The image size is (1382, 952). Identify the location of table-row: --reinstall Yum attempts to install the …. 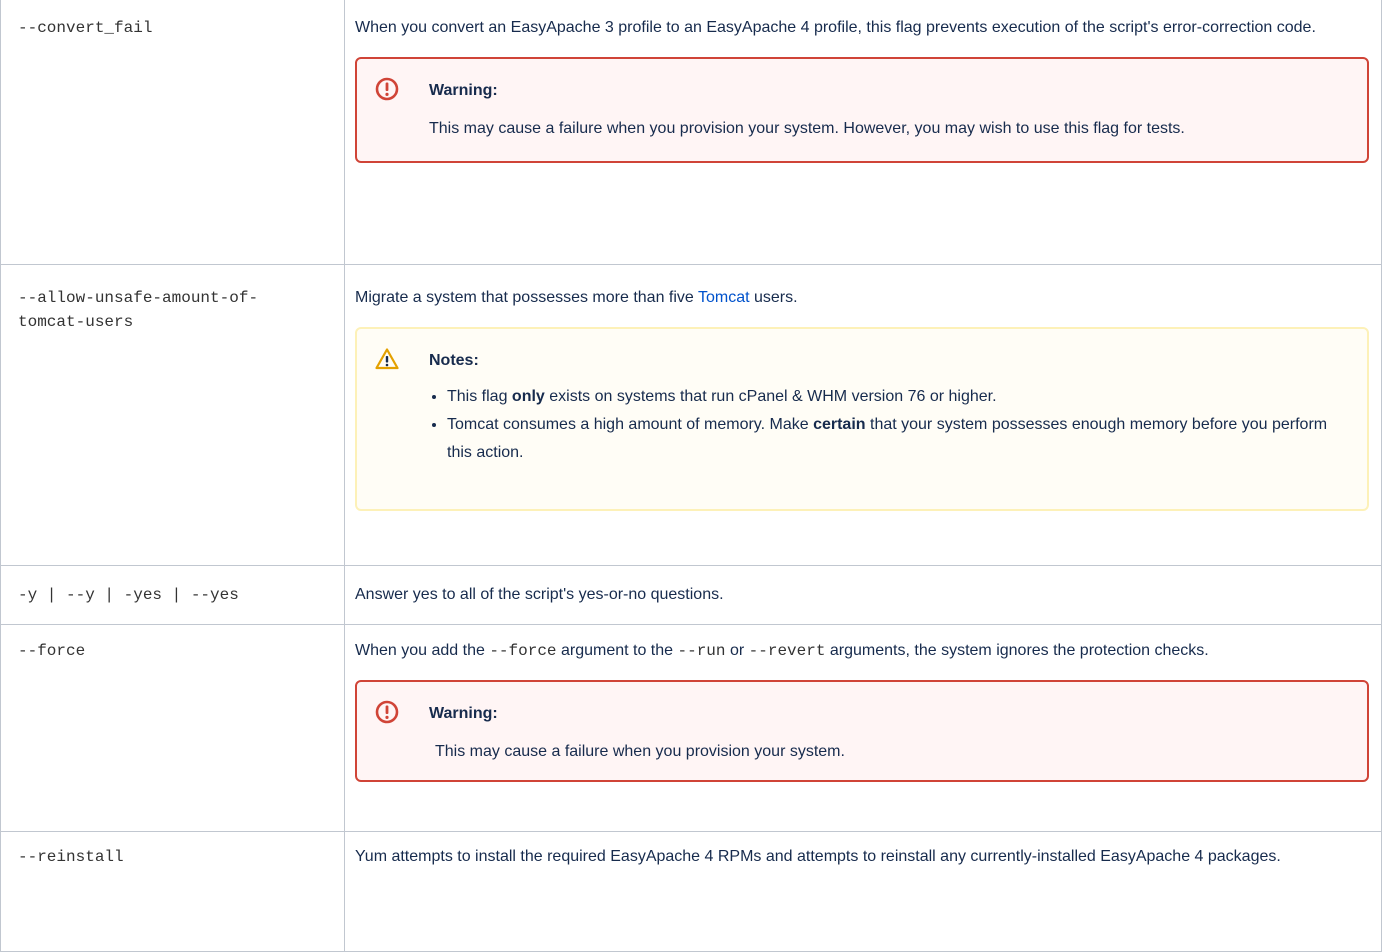
(691, 891).